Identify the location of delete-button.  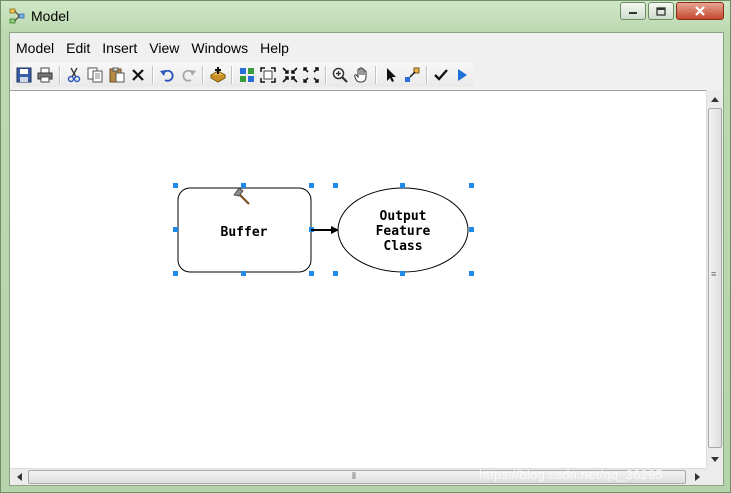
(137, 75).